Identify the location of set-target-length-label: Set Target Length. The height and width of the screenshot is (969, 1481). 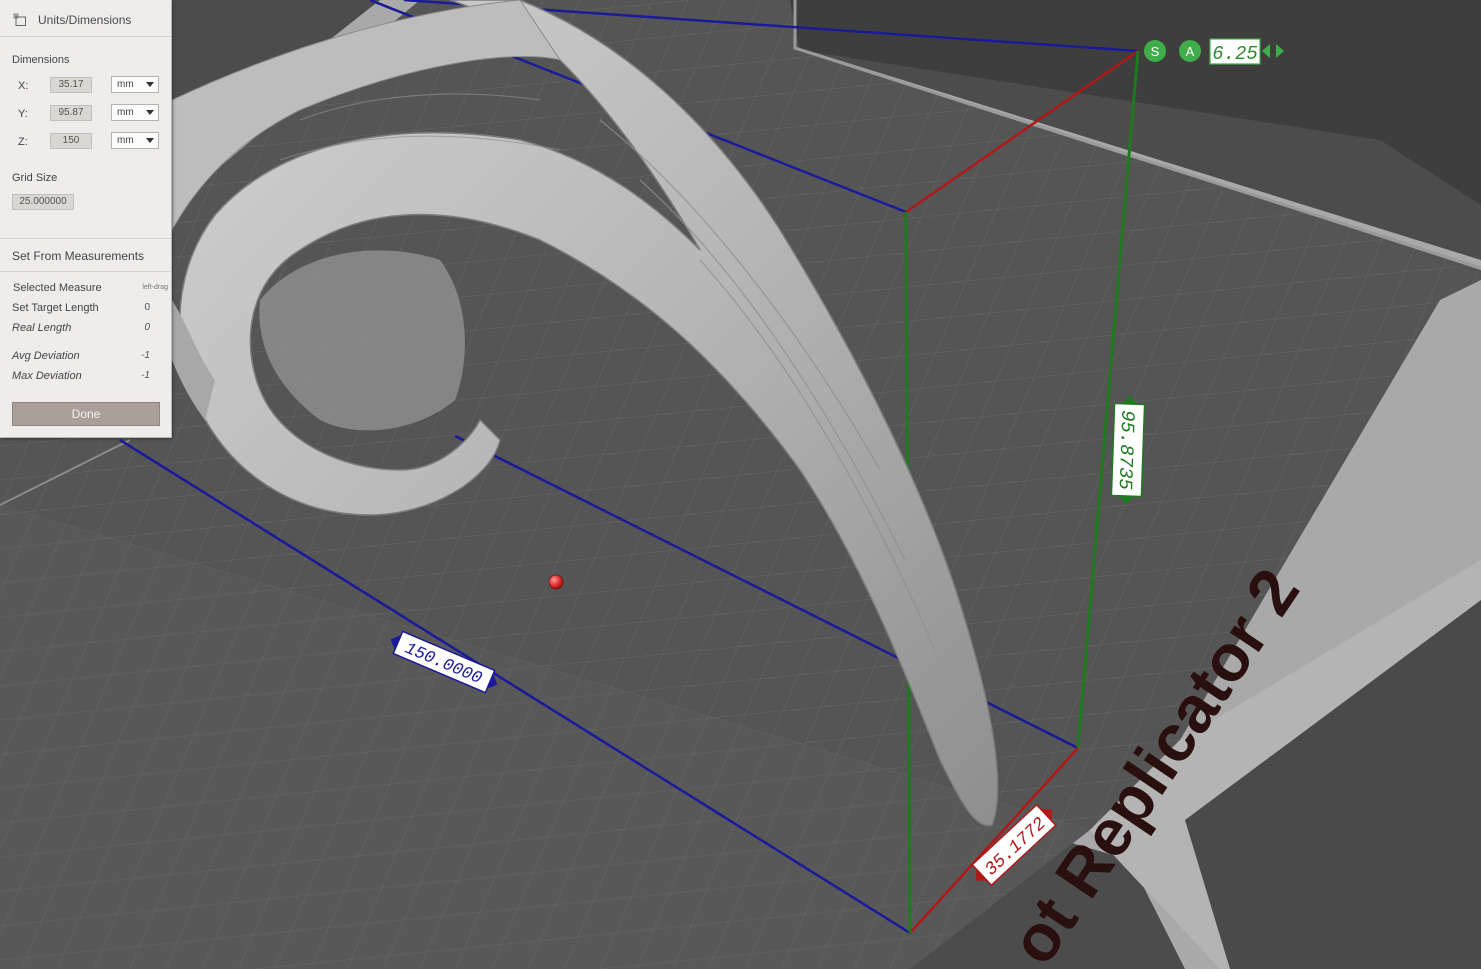
(55, 308).